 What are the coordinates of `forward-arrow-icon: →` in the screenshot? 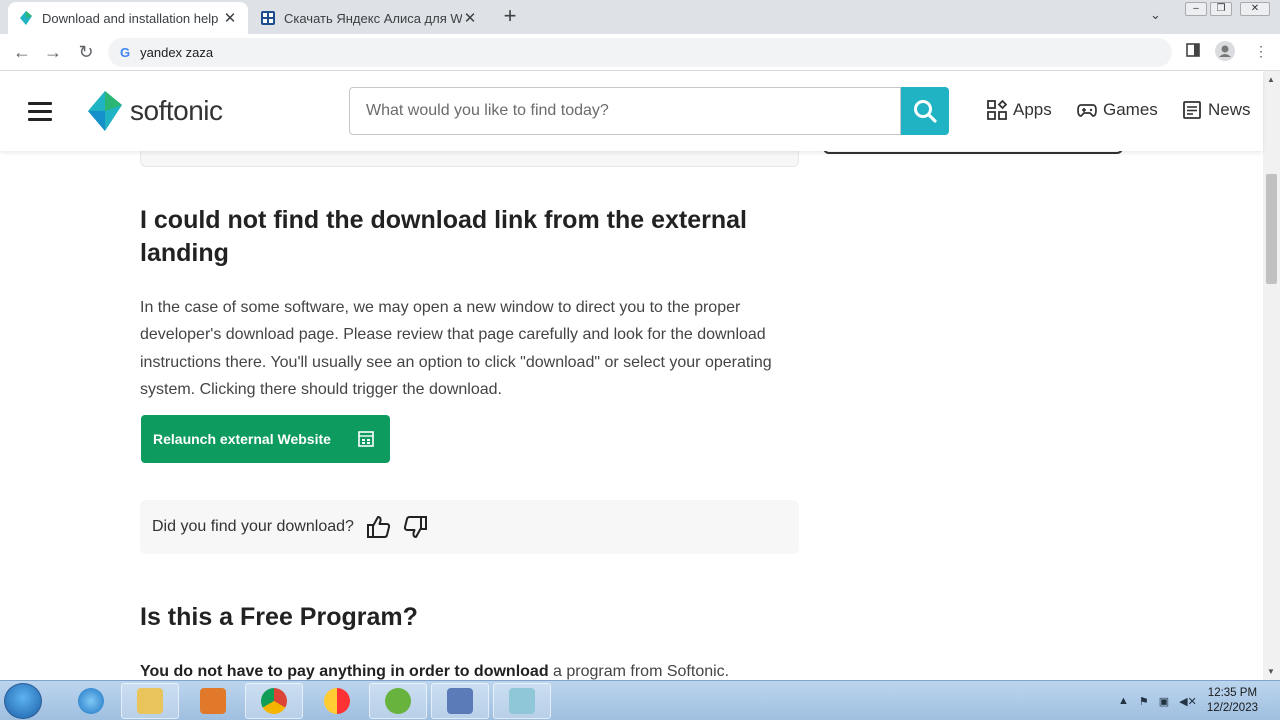 It's located at (53, 53).